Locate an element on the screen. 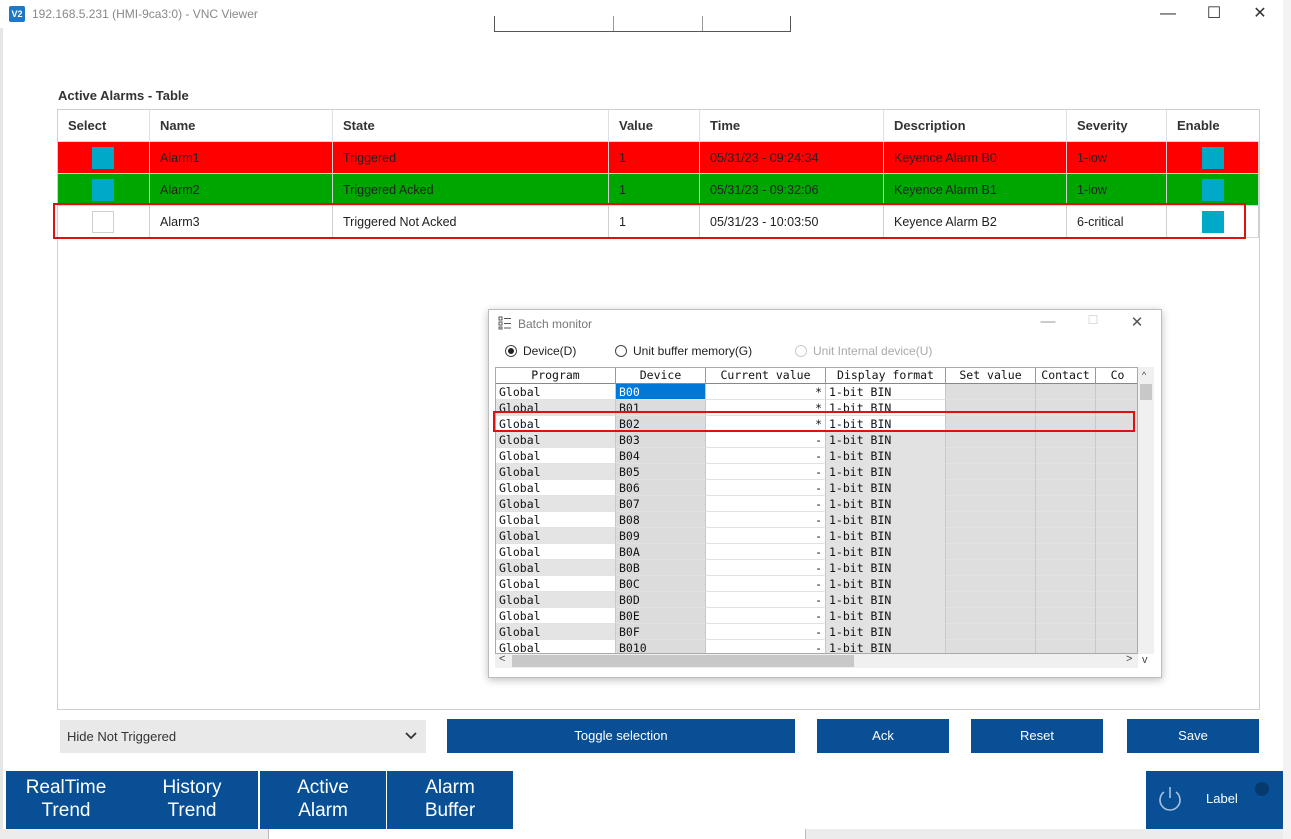 This screenshot has width=1291, height=839. reset-button: Reset is located at coordinates (1037, 736).